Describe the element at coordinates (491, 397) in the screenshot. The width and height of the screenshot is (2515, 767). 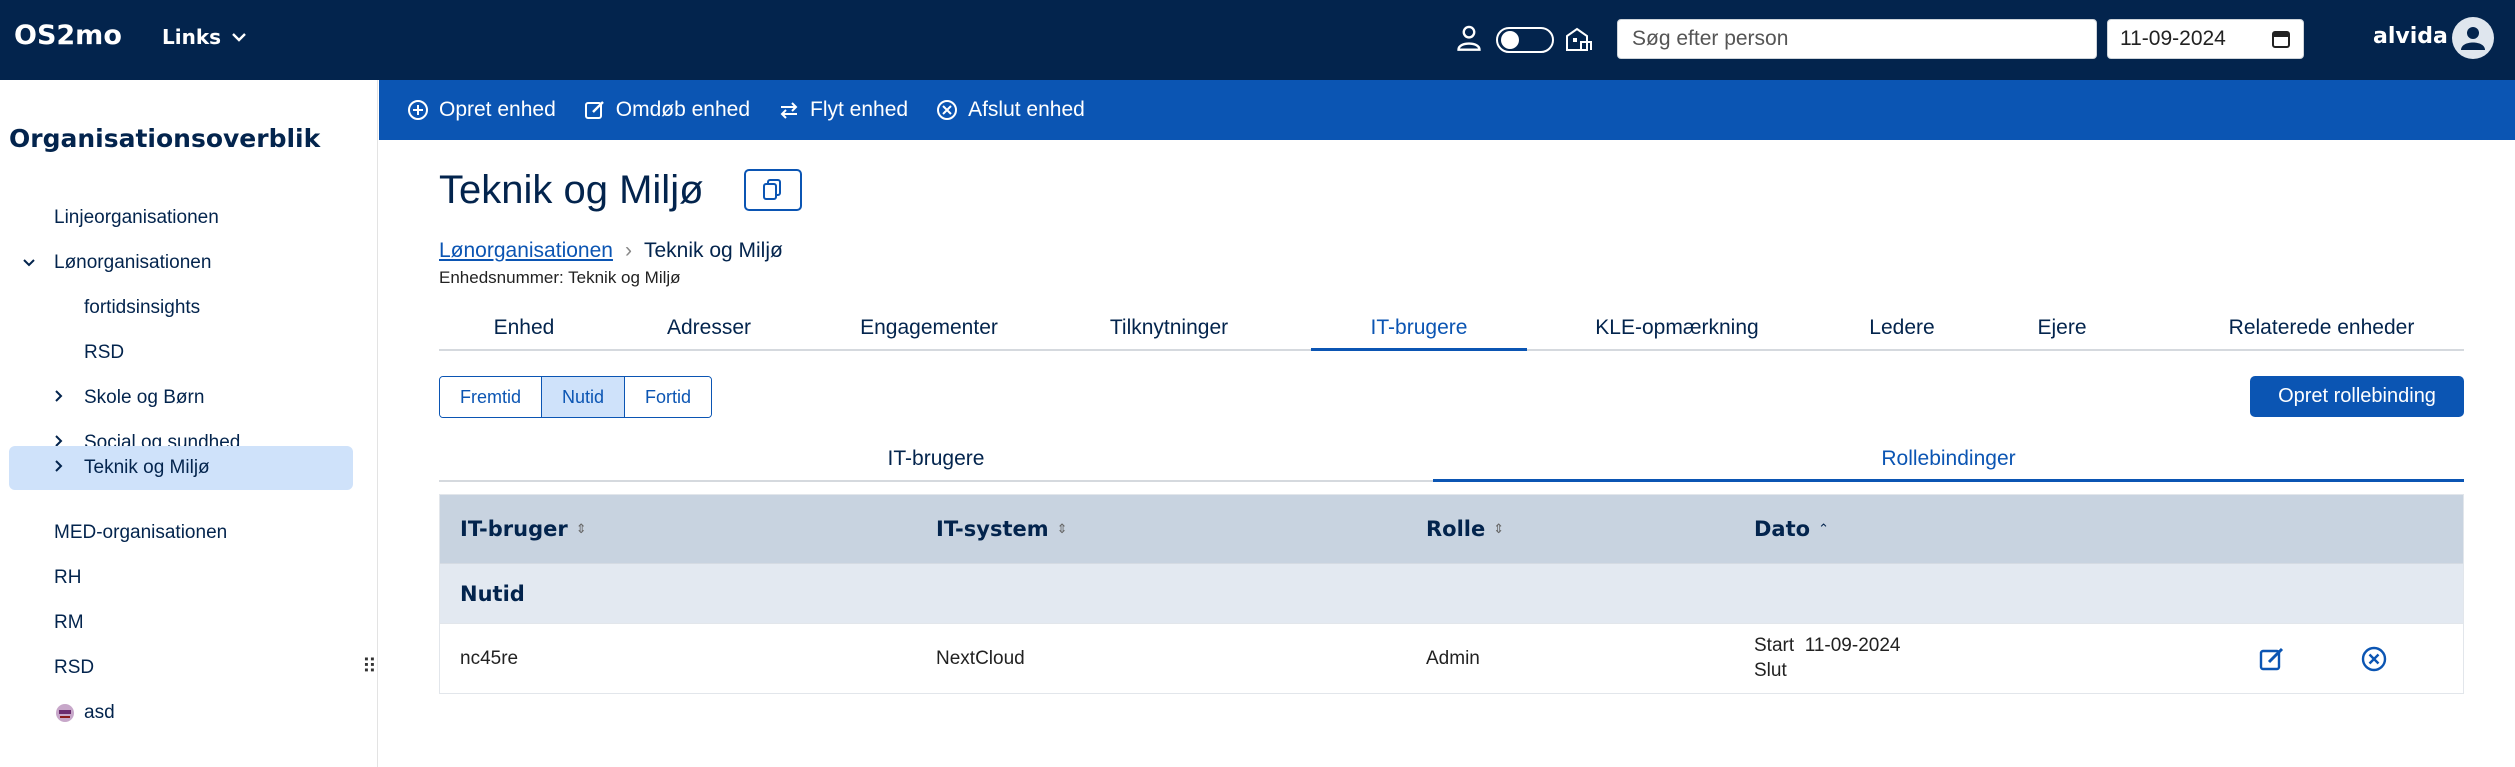
I see `filter-fremtid: Fremtid` at that location.